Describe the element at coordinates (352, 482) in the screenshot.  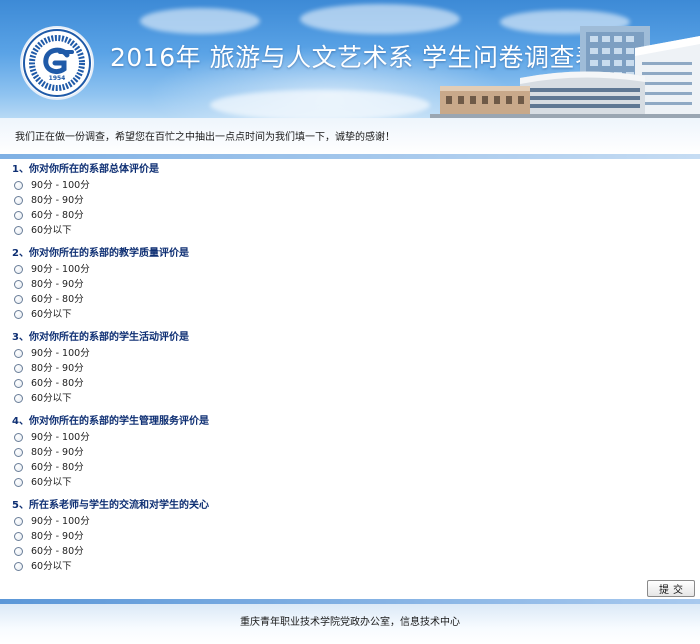
I see `option-q4-below-60: 60分以下` at that location.